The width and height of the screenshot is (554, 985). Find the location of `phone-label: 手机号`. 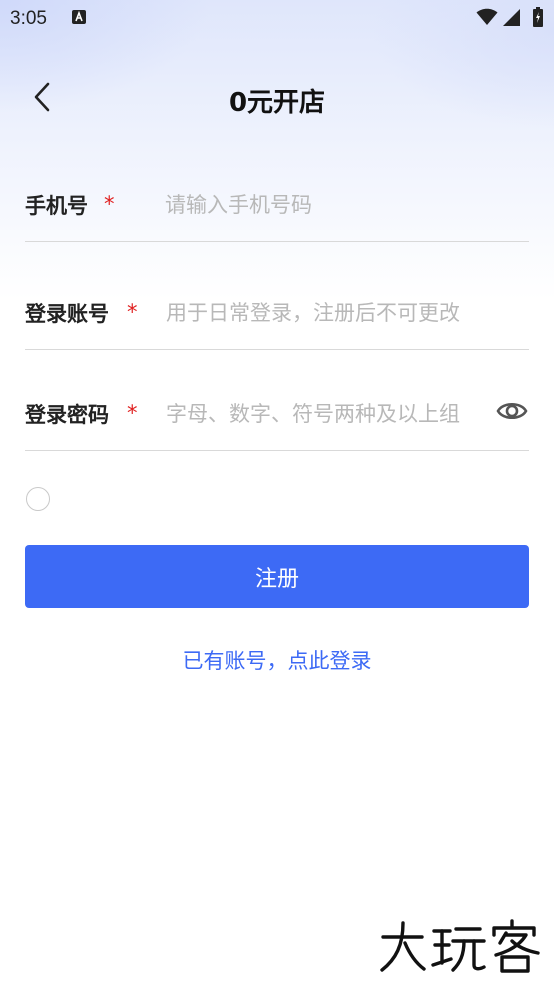

phone-label: 手机号 is located at coordinates (56, 206).